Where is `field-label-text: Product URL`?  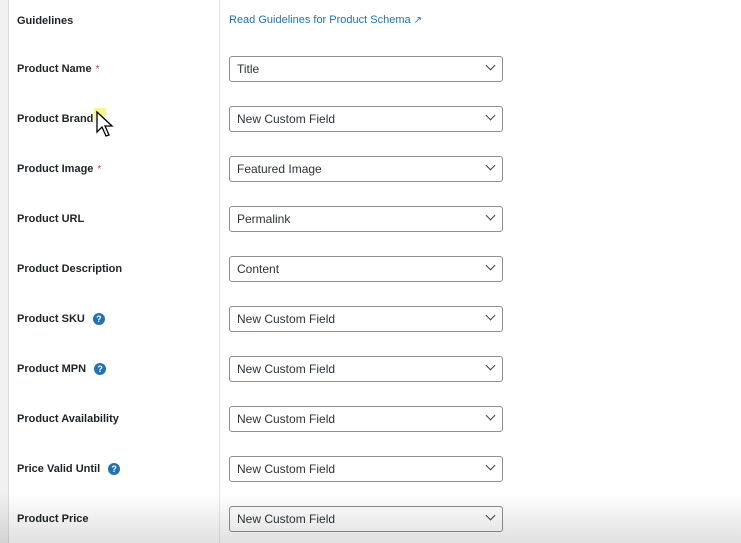 field-label-text: Product URL is located at coordinates (51, 219).